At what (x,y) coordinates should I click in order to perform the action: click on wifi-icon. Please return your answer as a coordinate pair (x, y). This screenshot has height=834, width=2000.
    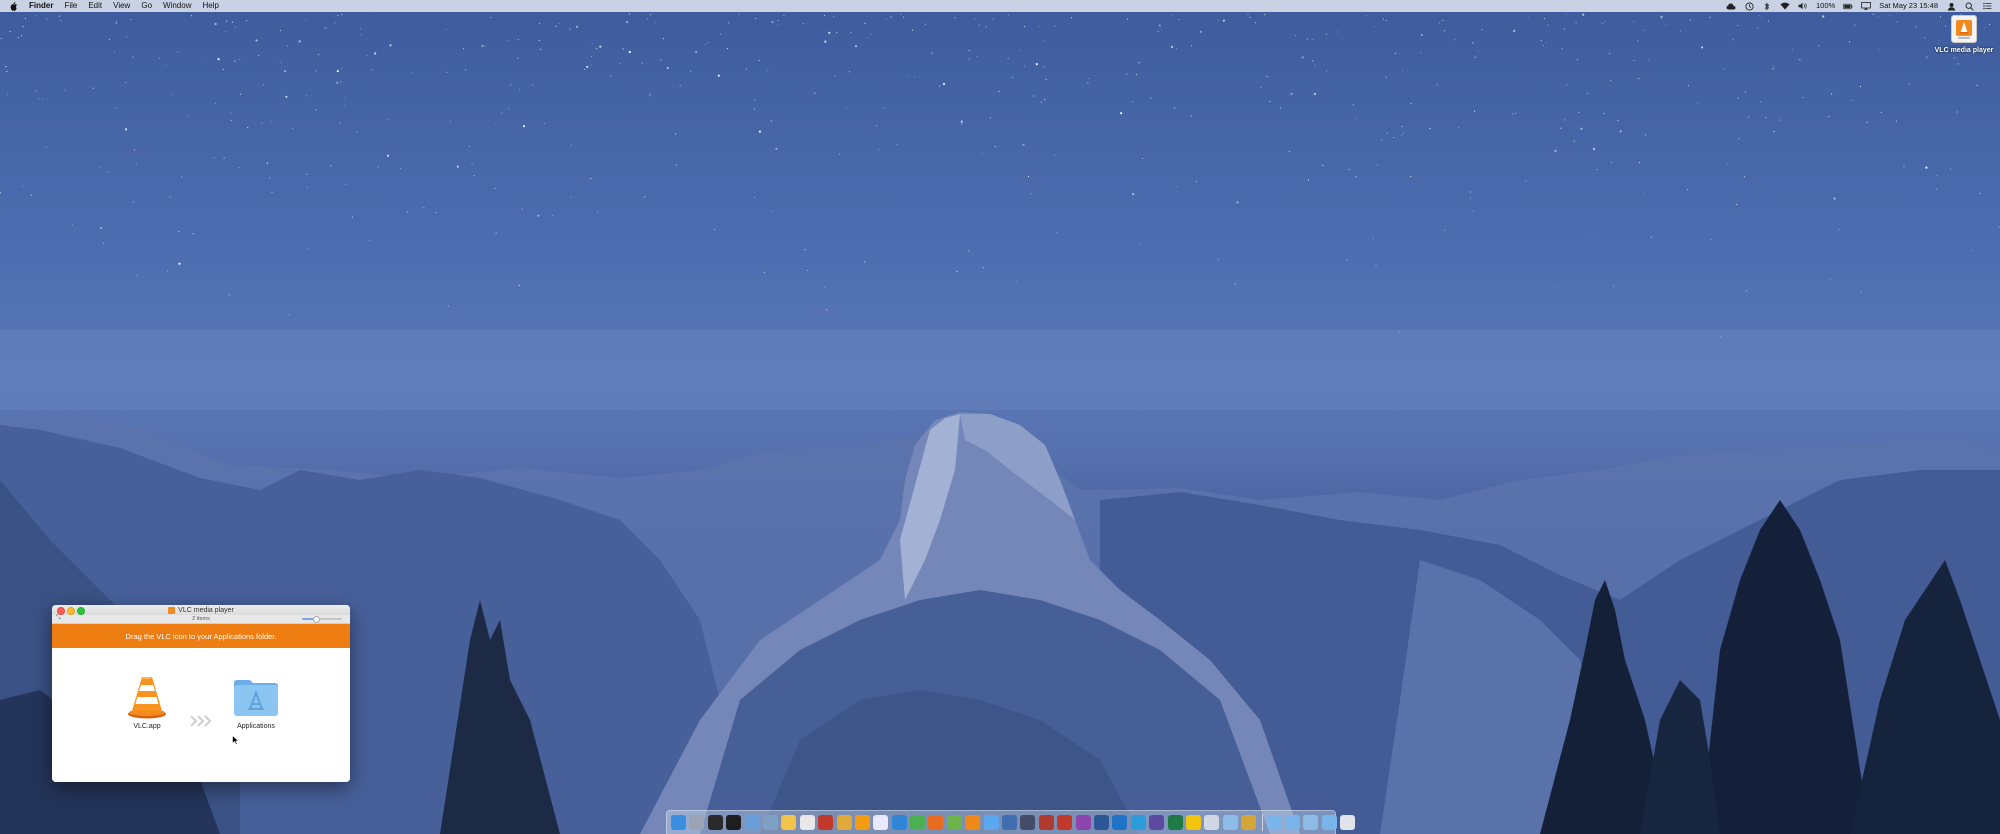
    Looking at the image, I should click on (1785, 6).